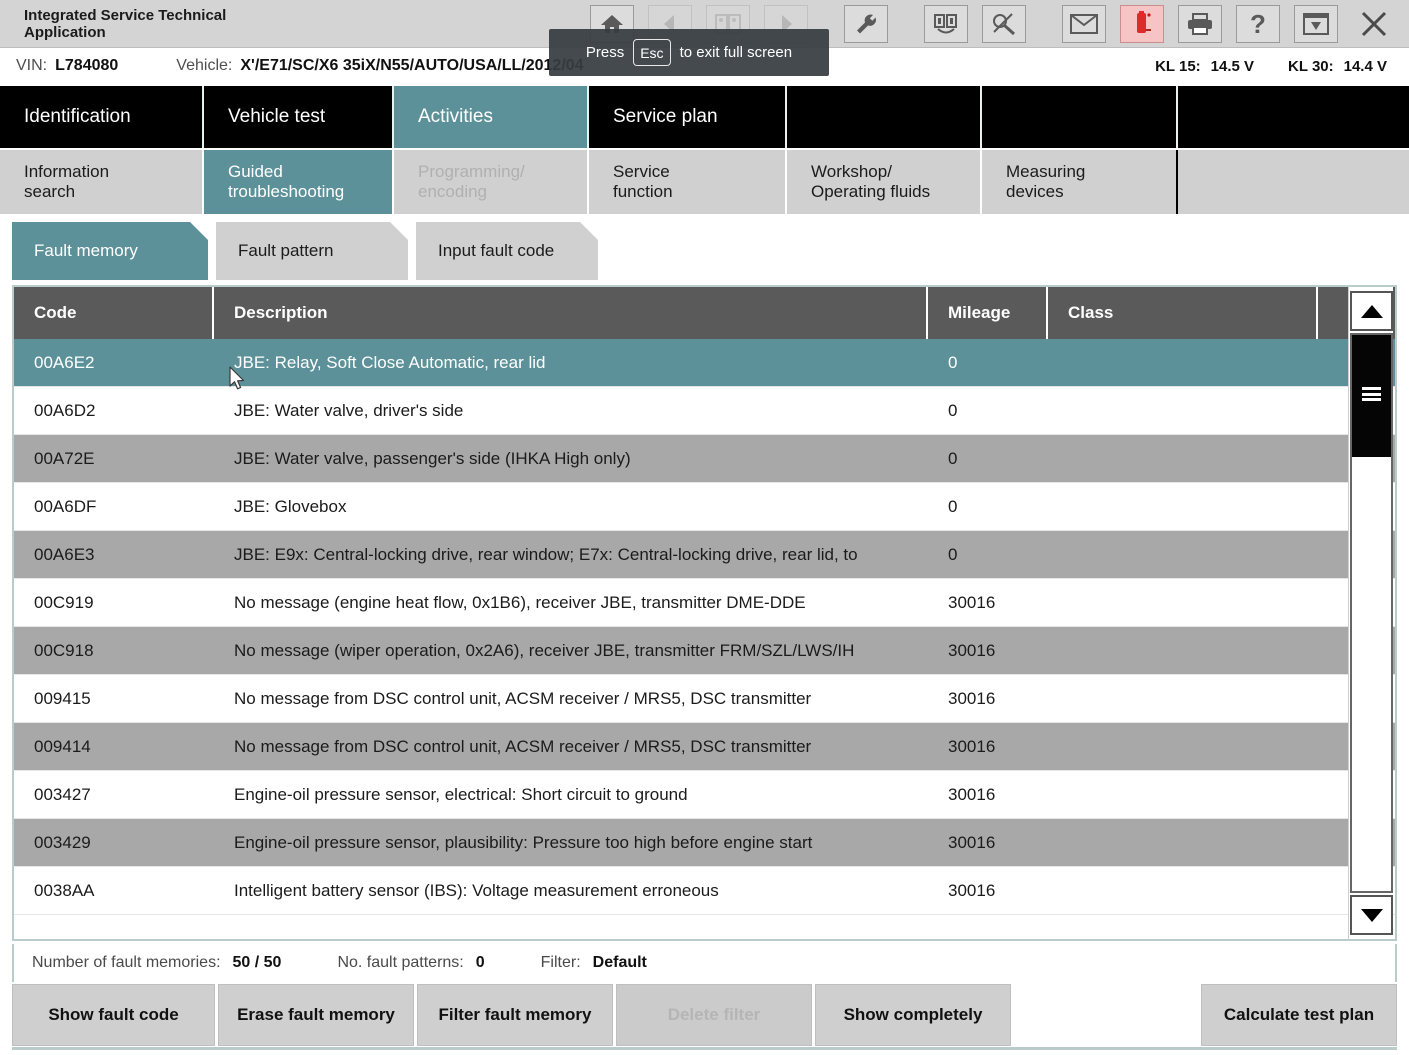 The image size is (1409, 1055). Describe the element at coordinates (102, 117) in the screenshot. I see `nav-identification: Identification` at that location.